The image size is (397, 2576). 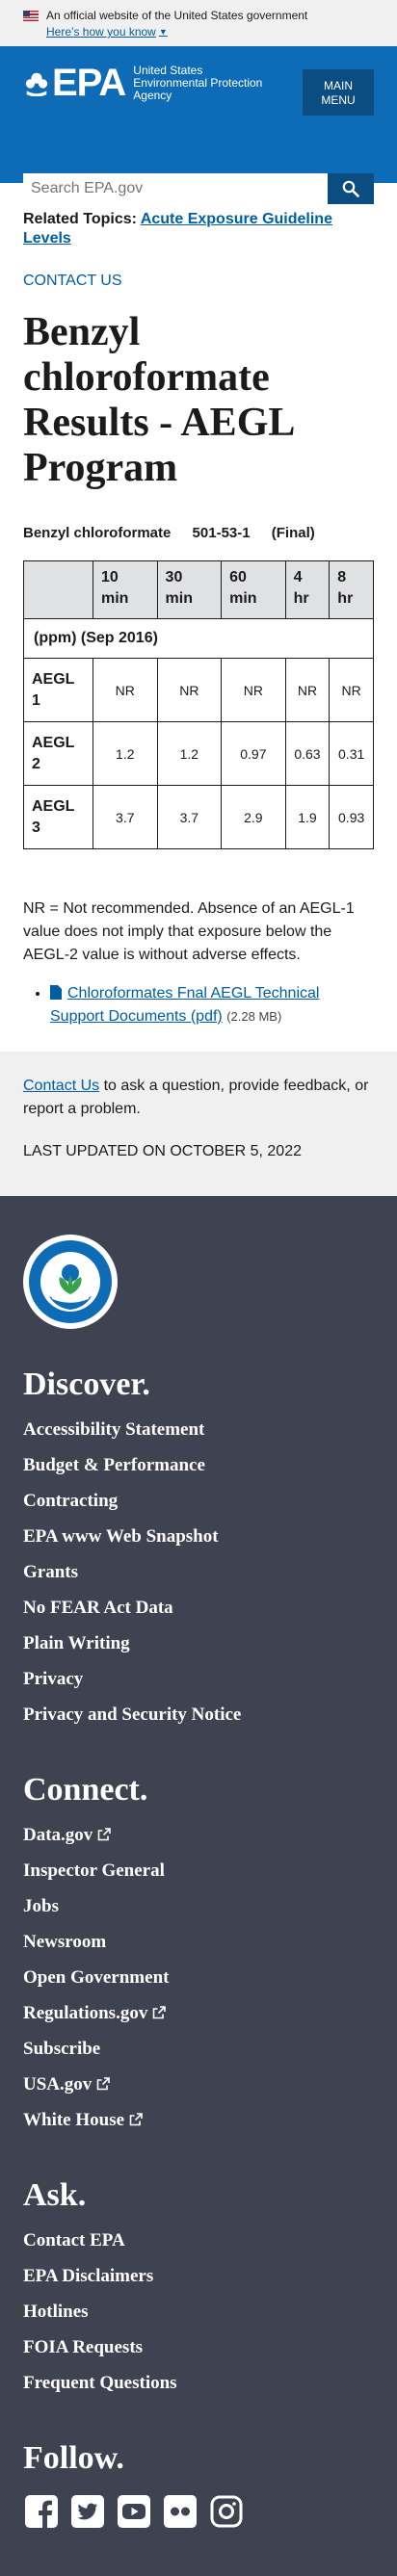 What do you see at coordinates (254, 1016) in the screenshot?
I see `file-size: (2.28 MB)` at bounding box center [254, 1016].